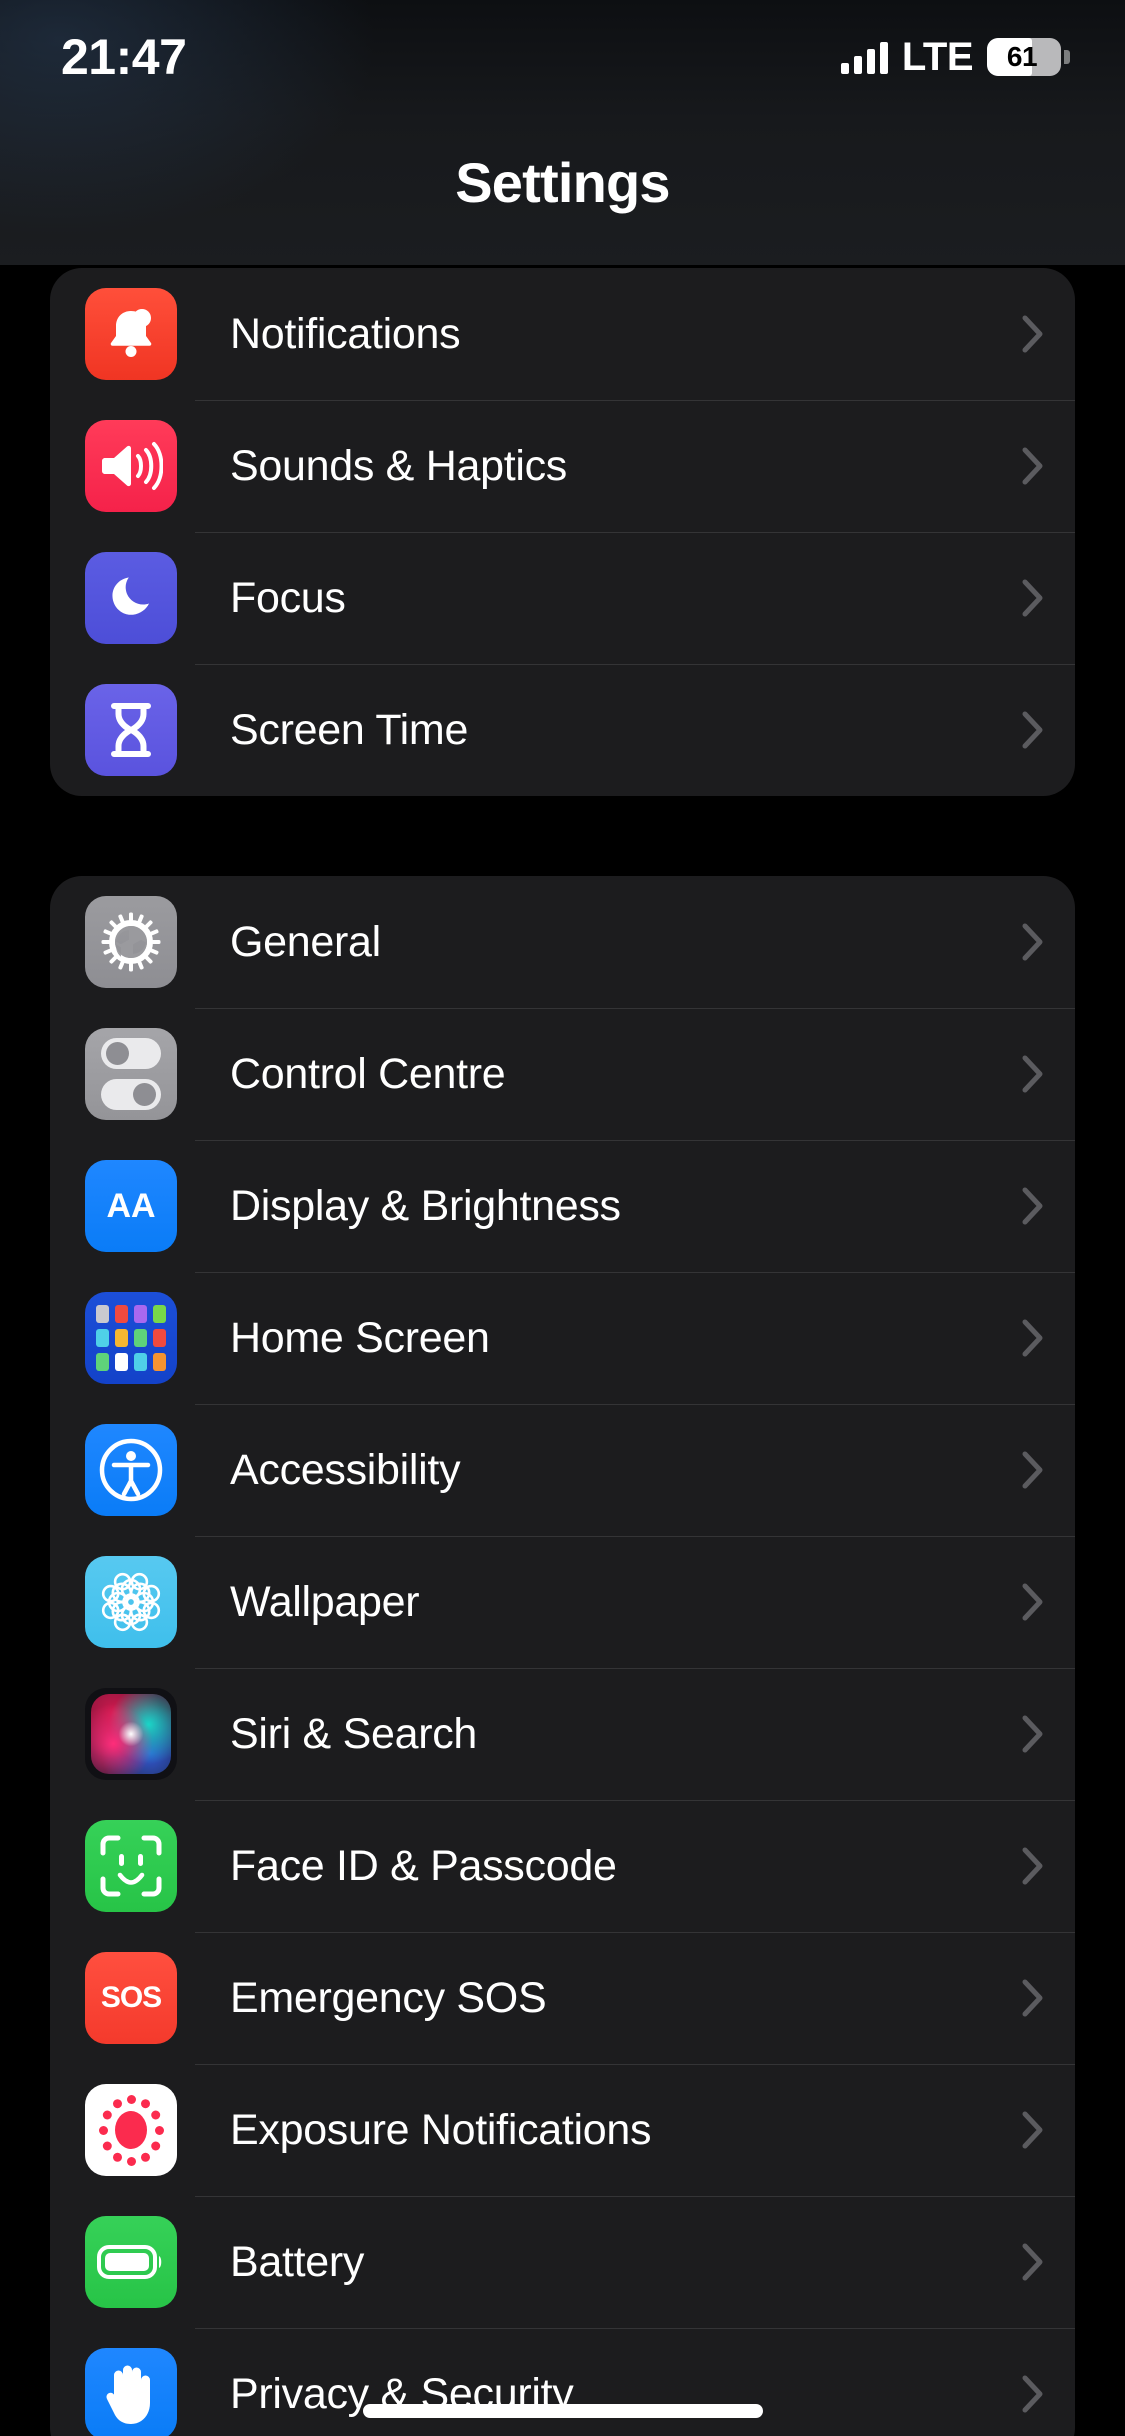 The image size is (1125, 2436). What do you see at coordinates (562, 334) in the screenshot?
I see `settings-row-notifications: Notifications` at bounding box center [562, 334].